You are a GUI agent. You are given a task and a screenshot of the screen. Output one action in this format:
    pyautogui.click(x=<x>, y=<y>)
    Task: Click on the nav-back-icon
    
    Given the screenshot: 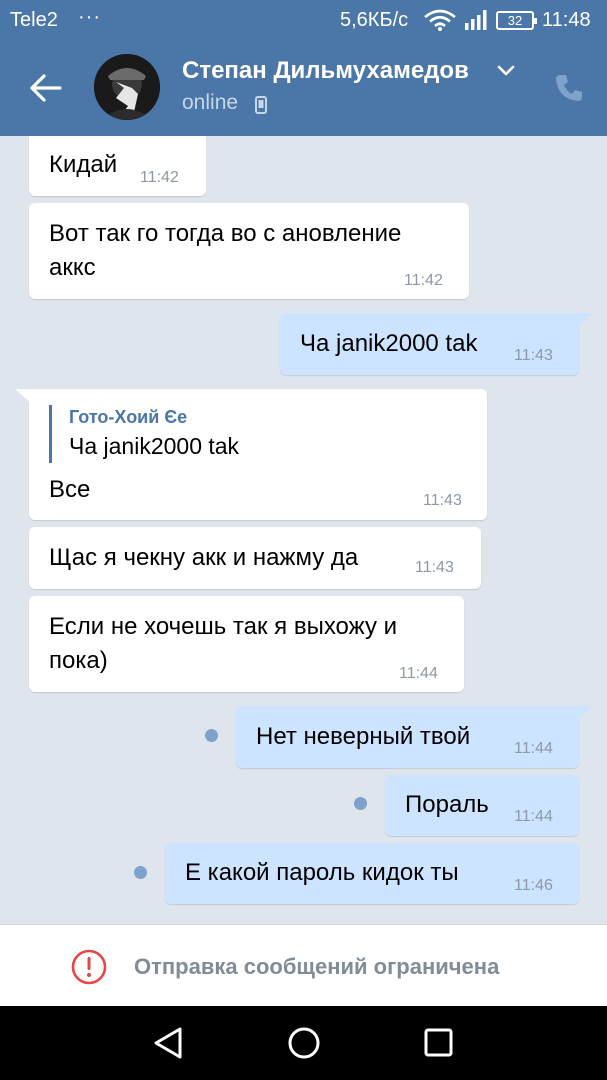 What is the action you would take?
    pyautogui.click(x=168, y=1043)
    